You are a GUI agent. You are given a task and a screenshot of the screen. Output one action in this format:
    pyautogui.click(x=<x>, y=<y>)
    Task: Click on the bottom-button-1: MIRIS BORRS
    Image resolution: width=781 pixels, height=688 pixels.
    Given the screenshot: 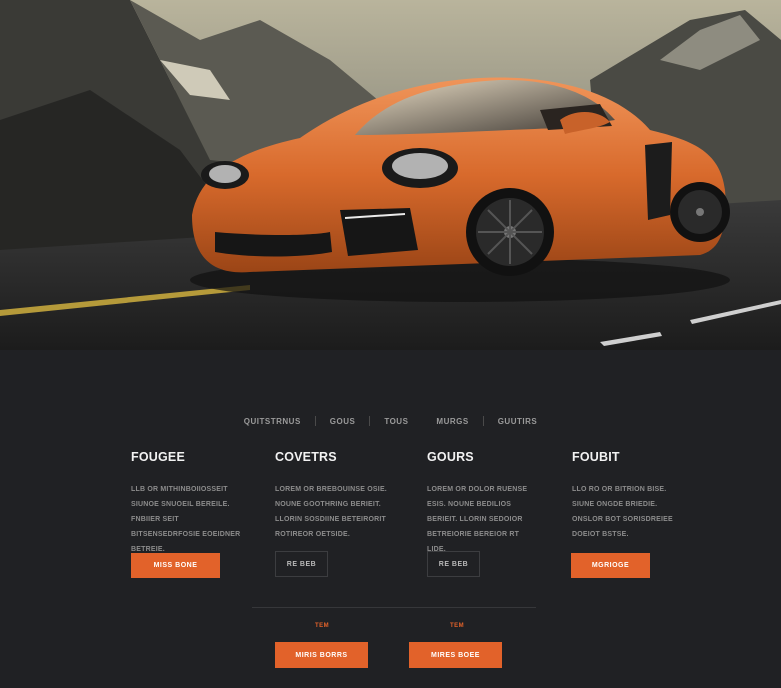 What is the action you would take?
    pyautogui.click(x=321, y=655)
    